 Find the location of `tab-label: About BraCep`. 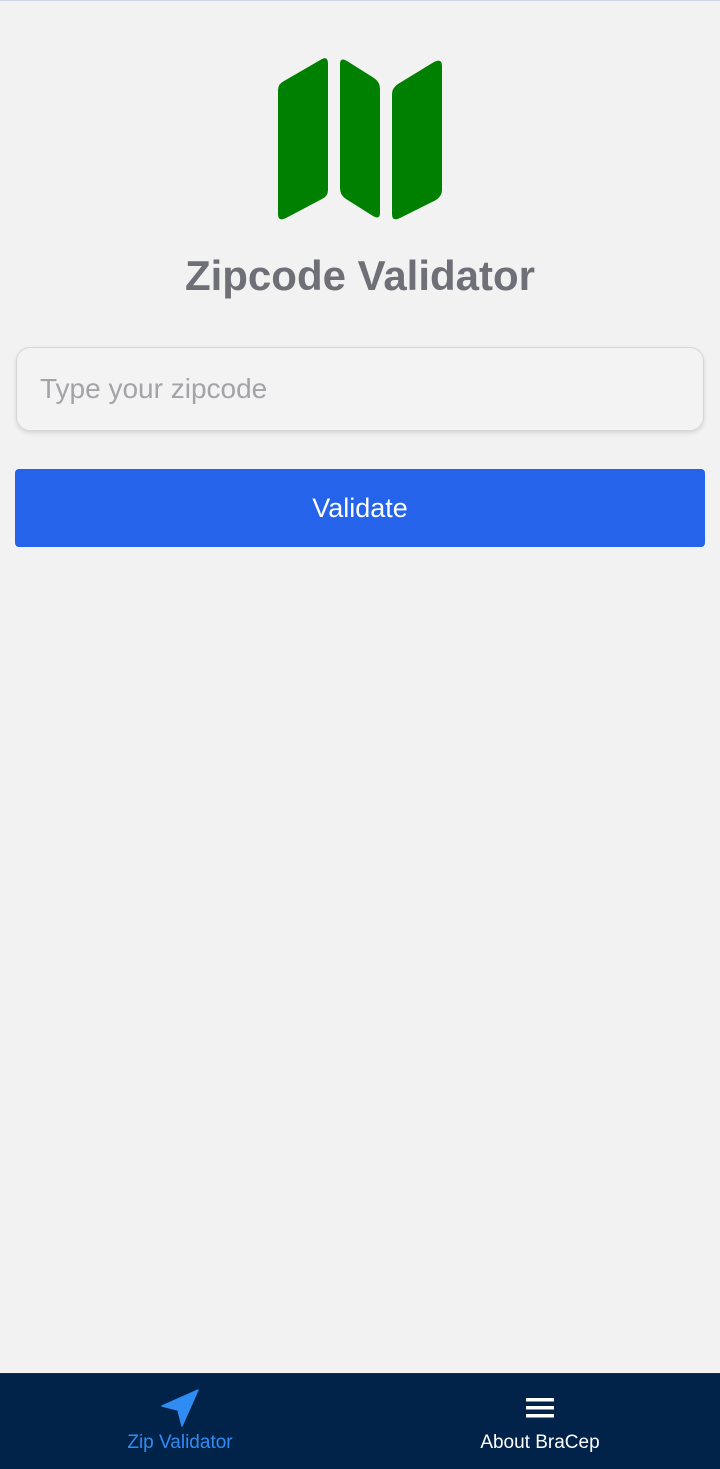

tab-label: About BraCep is located at coordinates (540, 1442).